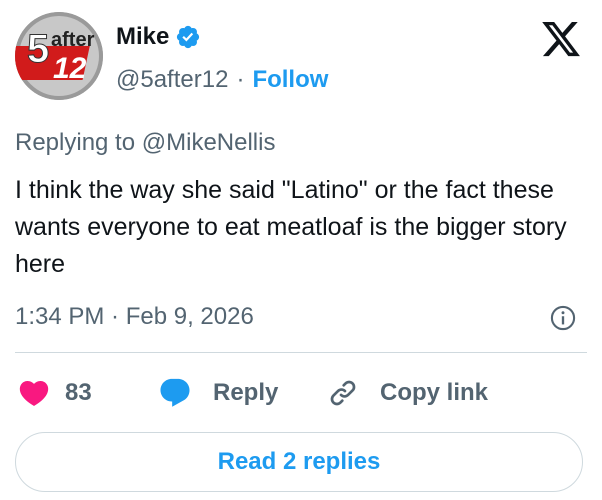  Describe the element at coordinates (142, 37) in the screenshot. I see `author-name: Mike` at that location.